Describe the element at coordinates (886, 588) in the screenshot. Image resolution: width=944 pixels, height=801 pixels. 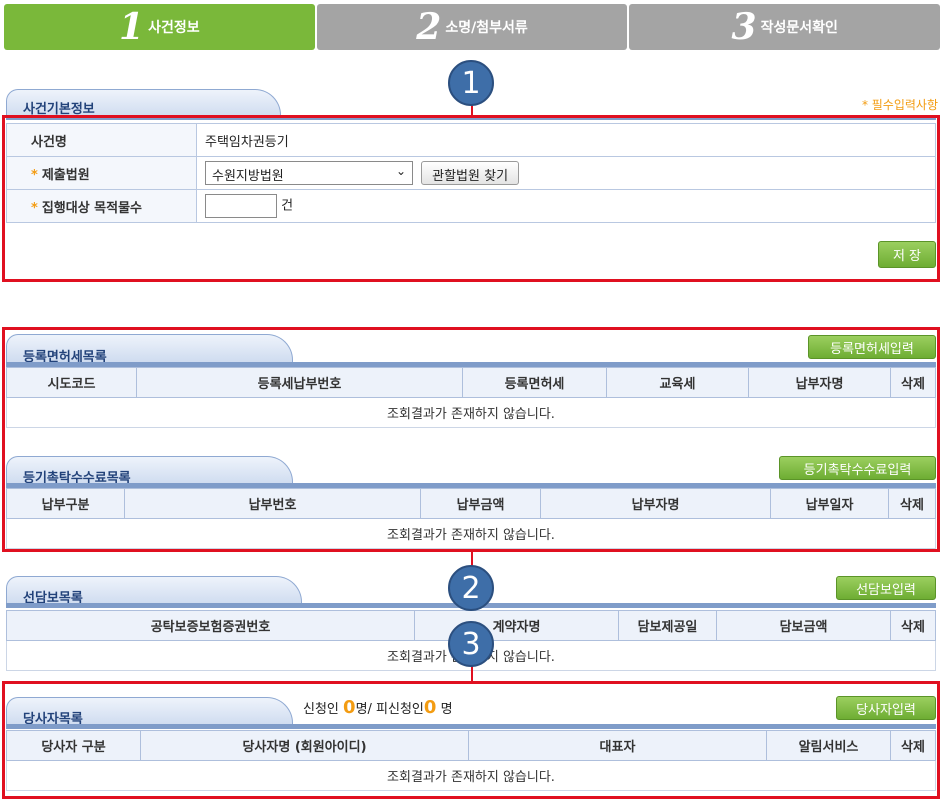
I see `add-security-button: 선담보입력` at that location.